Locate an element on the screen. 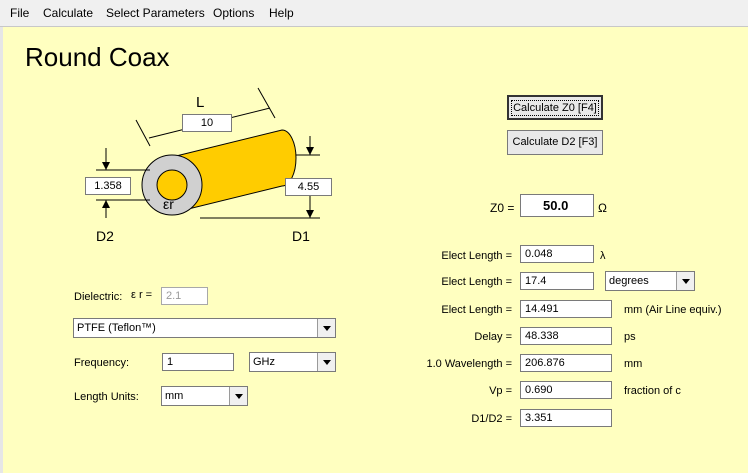  d2-label: D2 is located at coordinates (105, 236).